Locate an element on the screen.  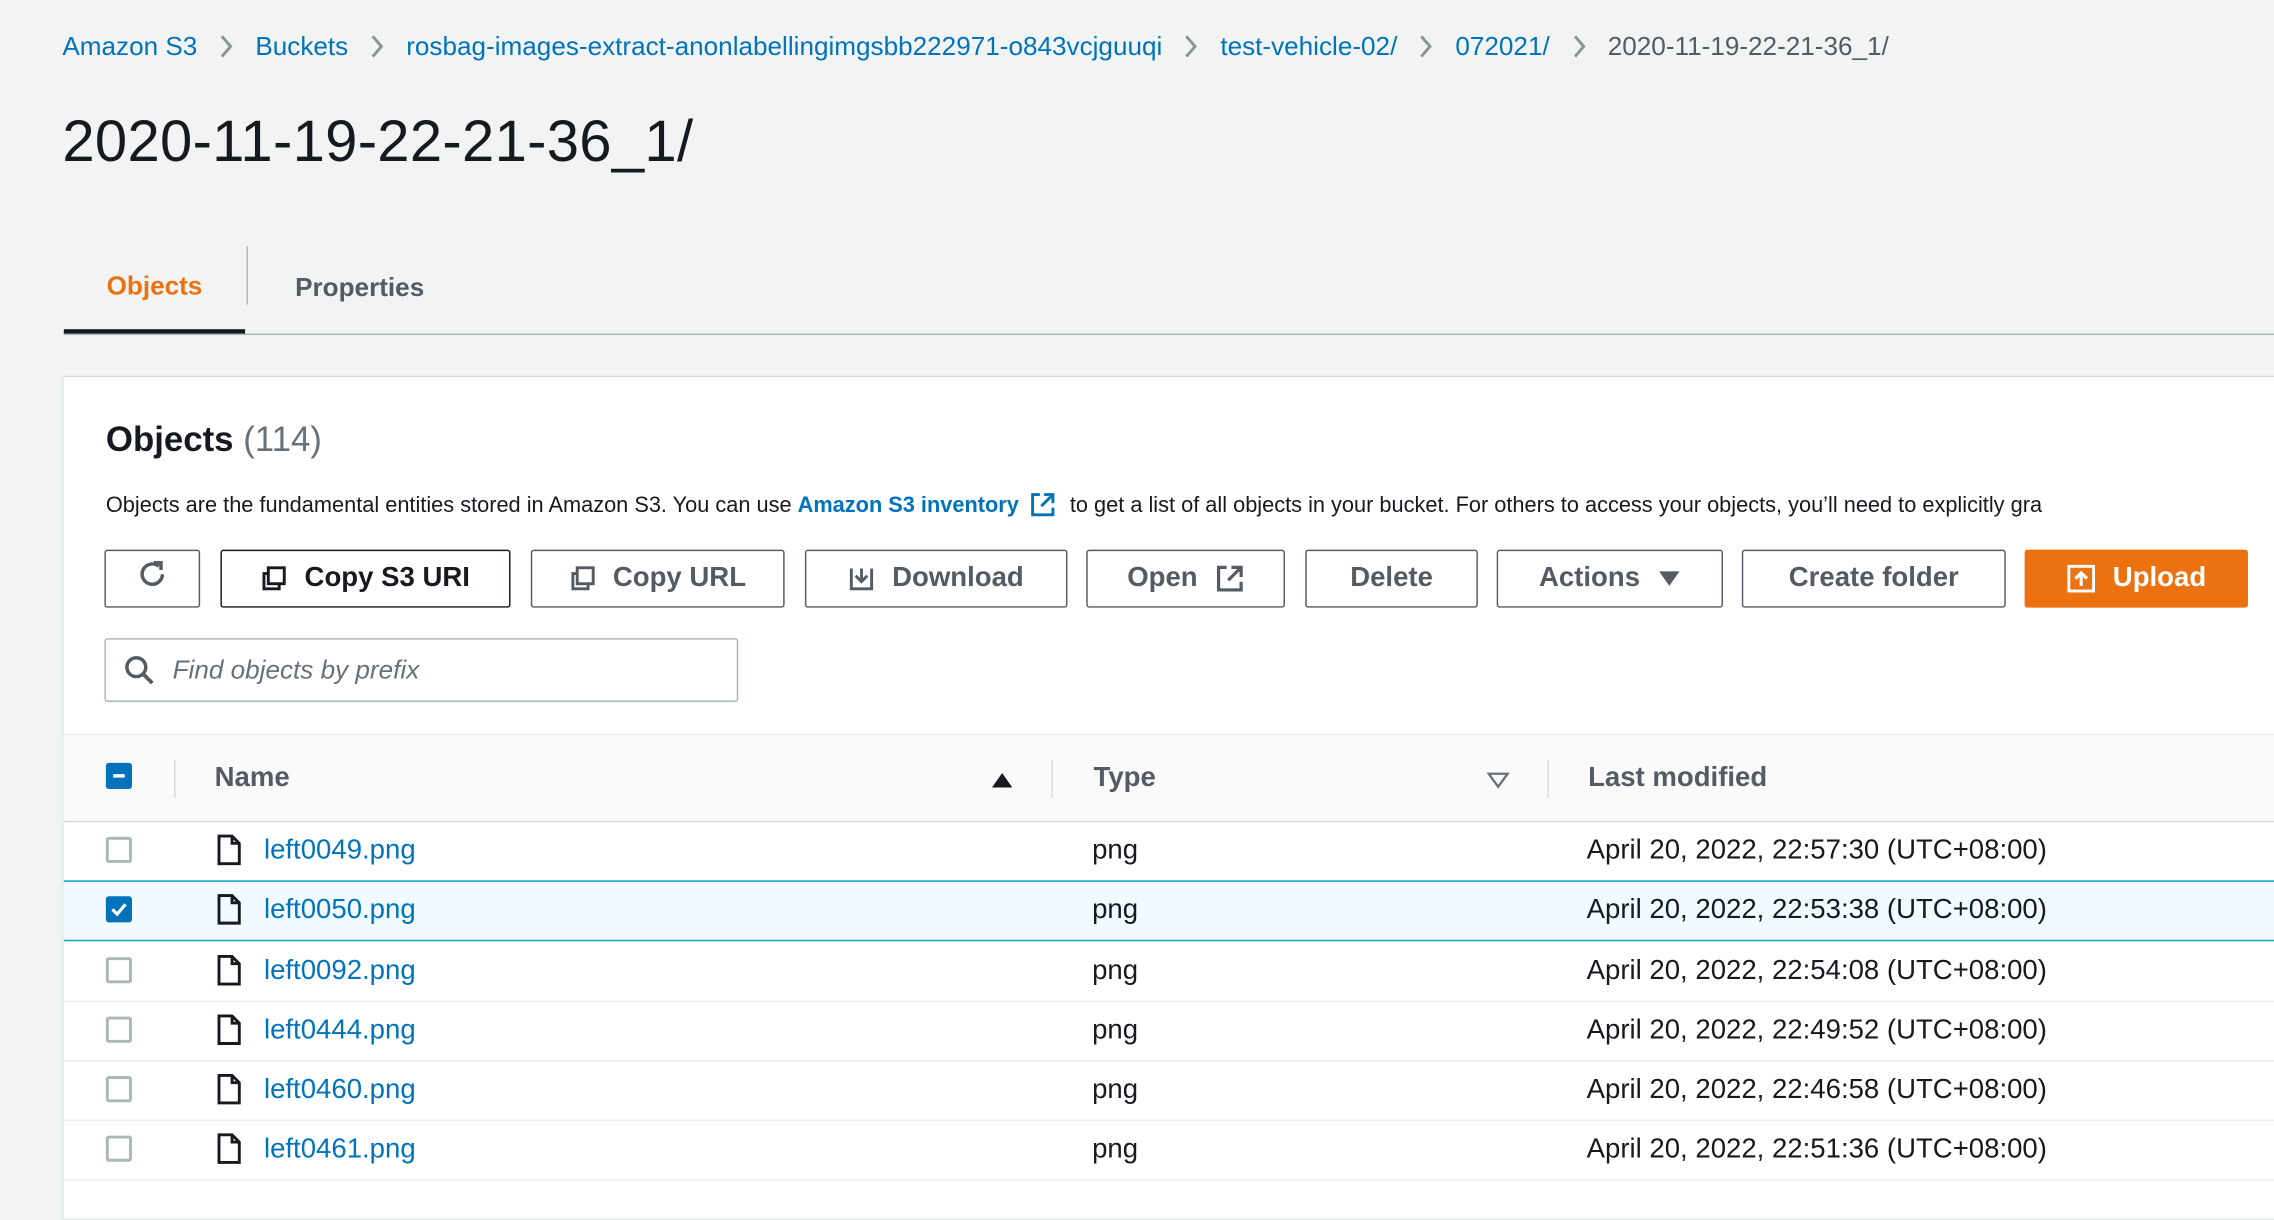
download-button: Download is located at coordinates (936, 578).